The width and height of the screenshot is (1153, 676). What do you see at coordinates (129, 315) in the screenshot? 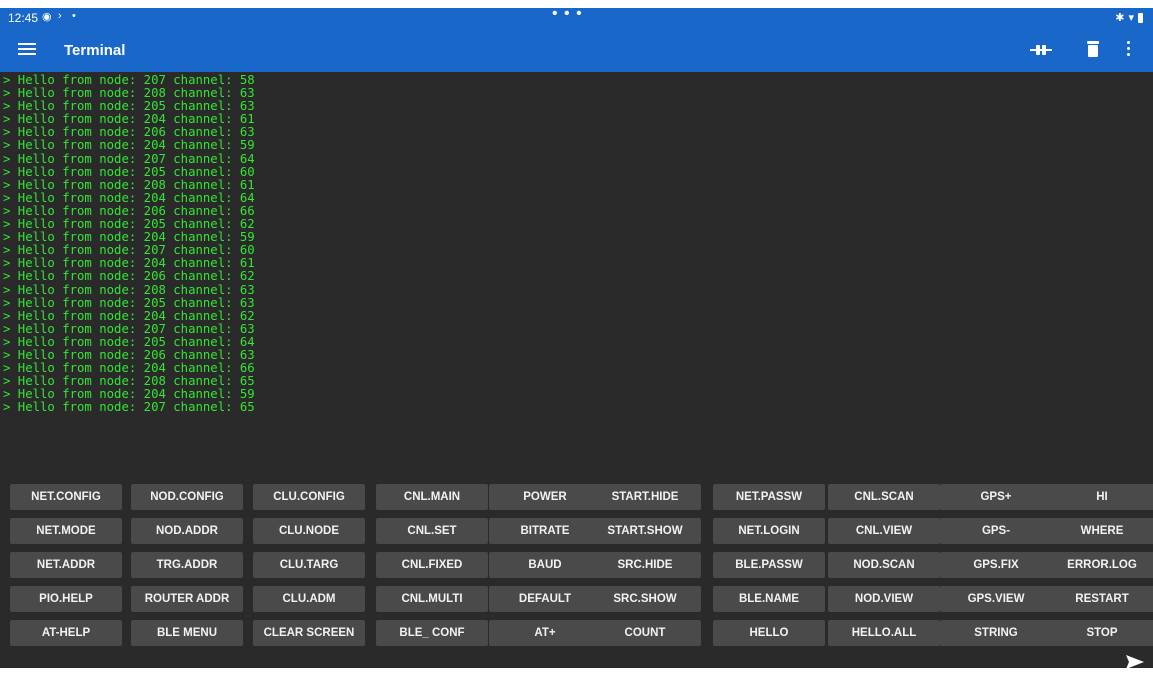
I see `terminal-line: > Hello from node: 204 channel: 62` at bounding box center [129, 315].